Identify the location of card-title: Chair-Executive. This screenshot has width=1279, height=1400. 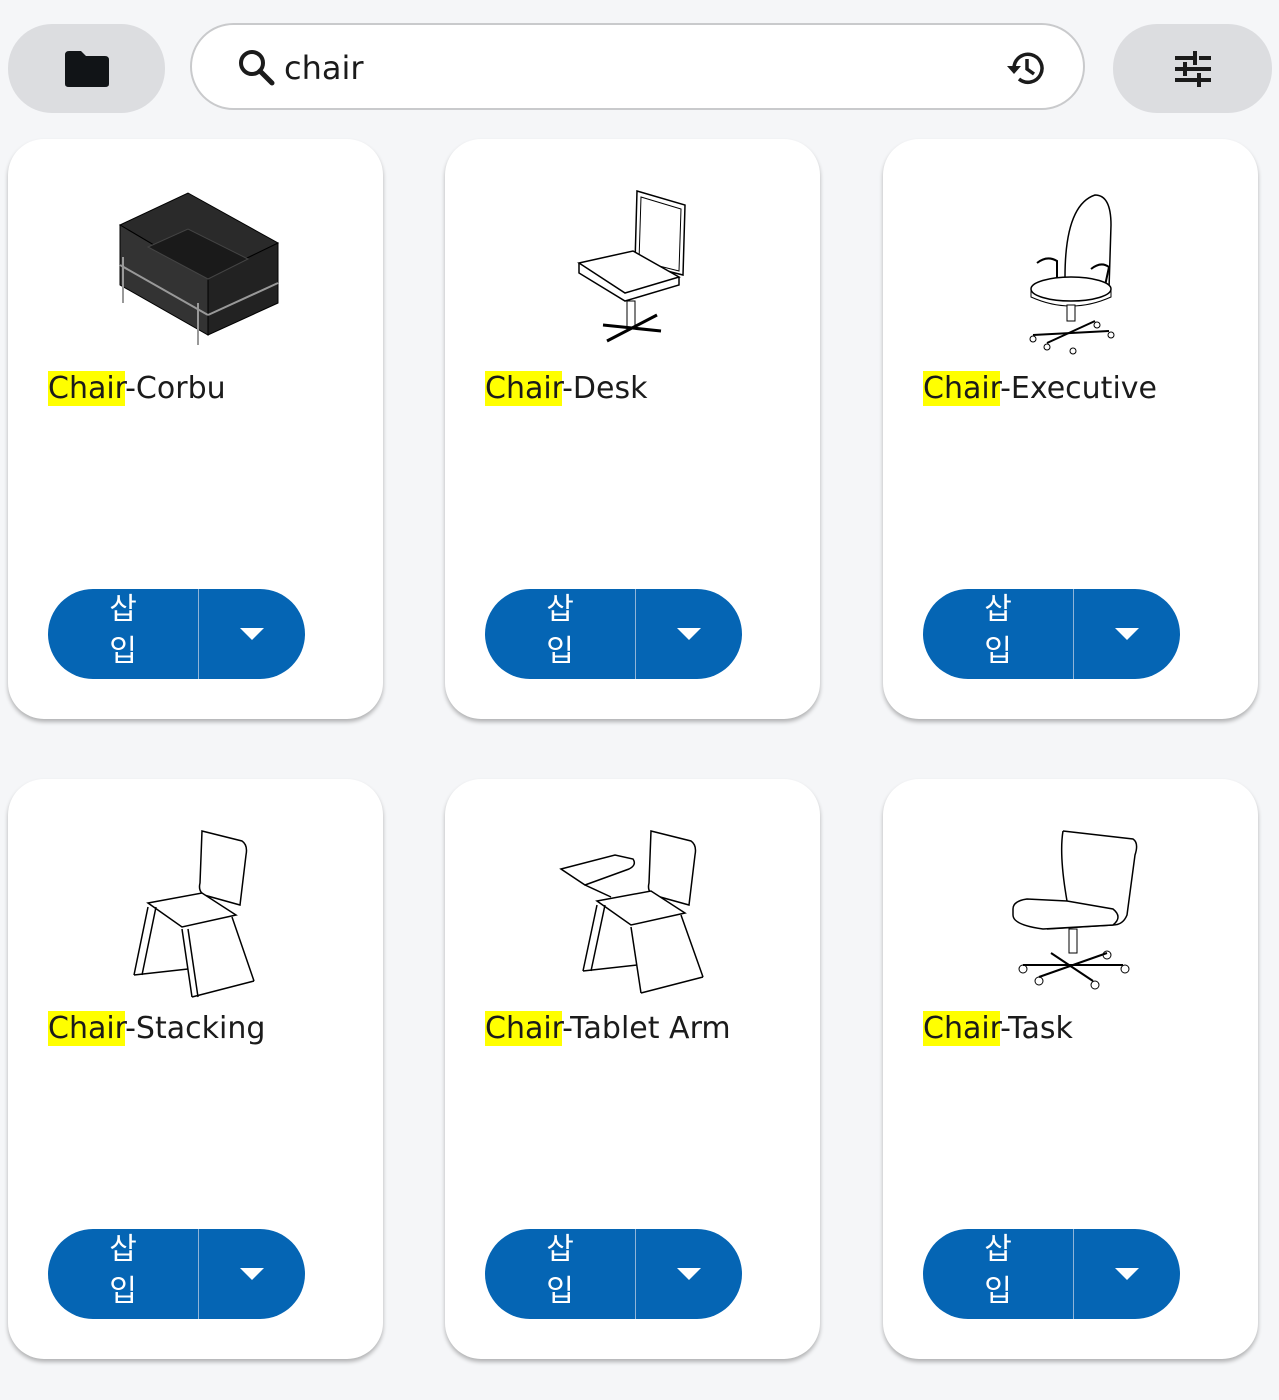
(1040, 388).